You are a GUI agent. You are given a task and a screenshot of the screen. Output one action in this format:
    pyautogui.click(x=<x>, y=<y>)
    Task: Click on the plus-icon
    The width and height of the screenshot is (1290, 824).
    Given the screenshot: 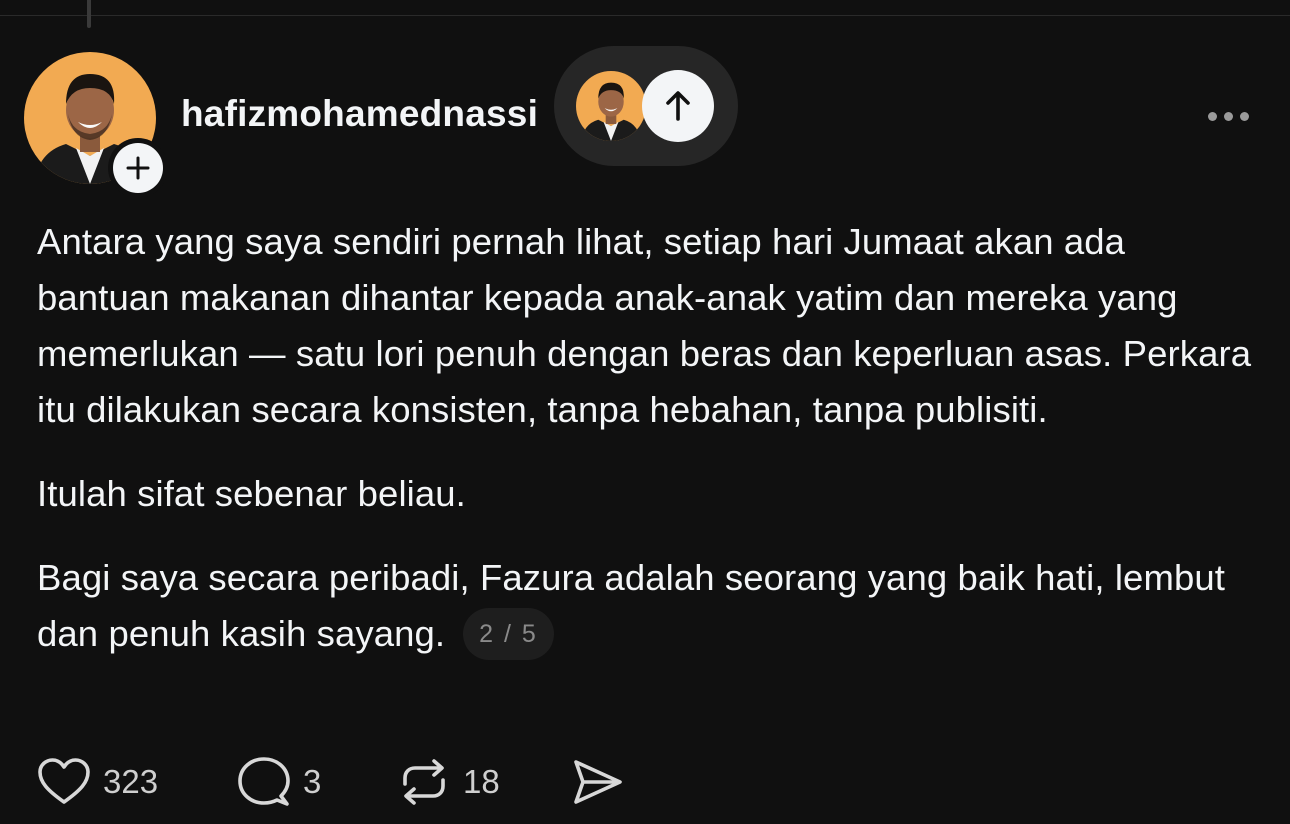 What is the action you would take?
    pyautogui.click(x=138, y=168)
    